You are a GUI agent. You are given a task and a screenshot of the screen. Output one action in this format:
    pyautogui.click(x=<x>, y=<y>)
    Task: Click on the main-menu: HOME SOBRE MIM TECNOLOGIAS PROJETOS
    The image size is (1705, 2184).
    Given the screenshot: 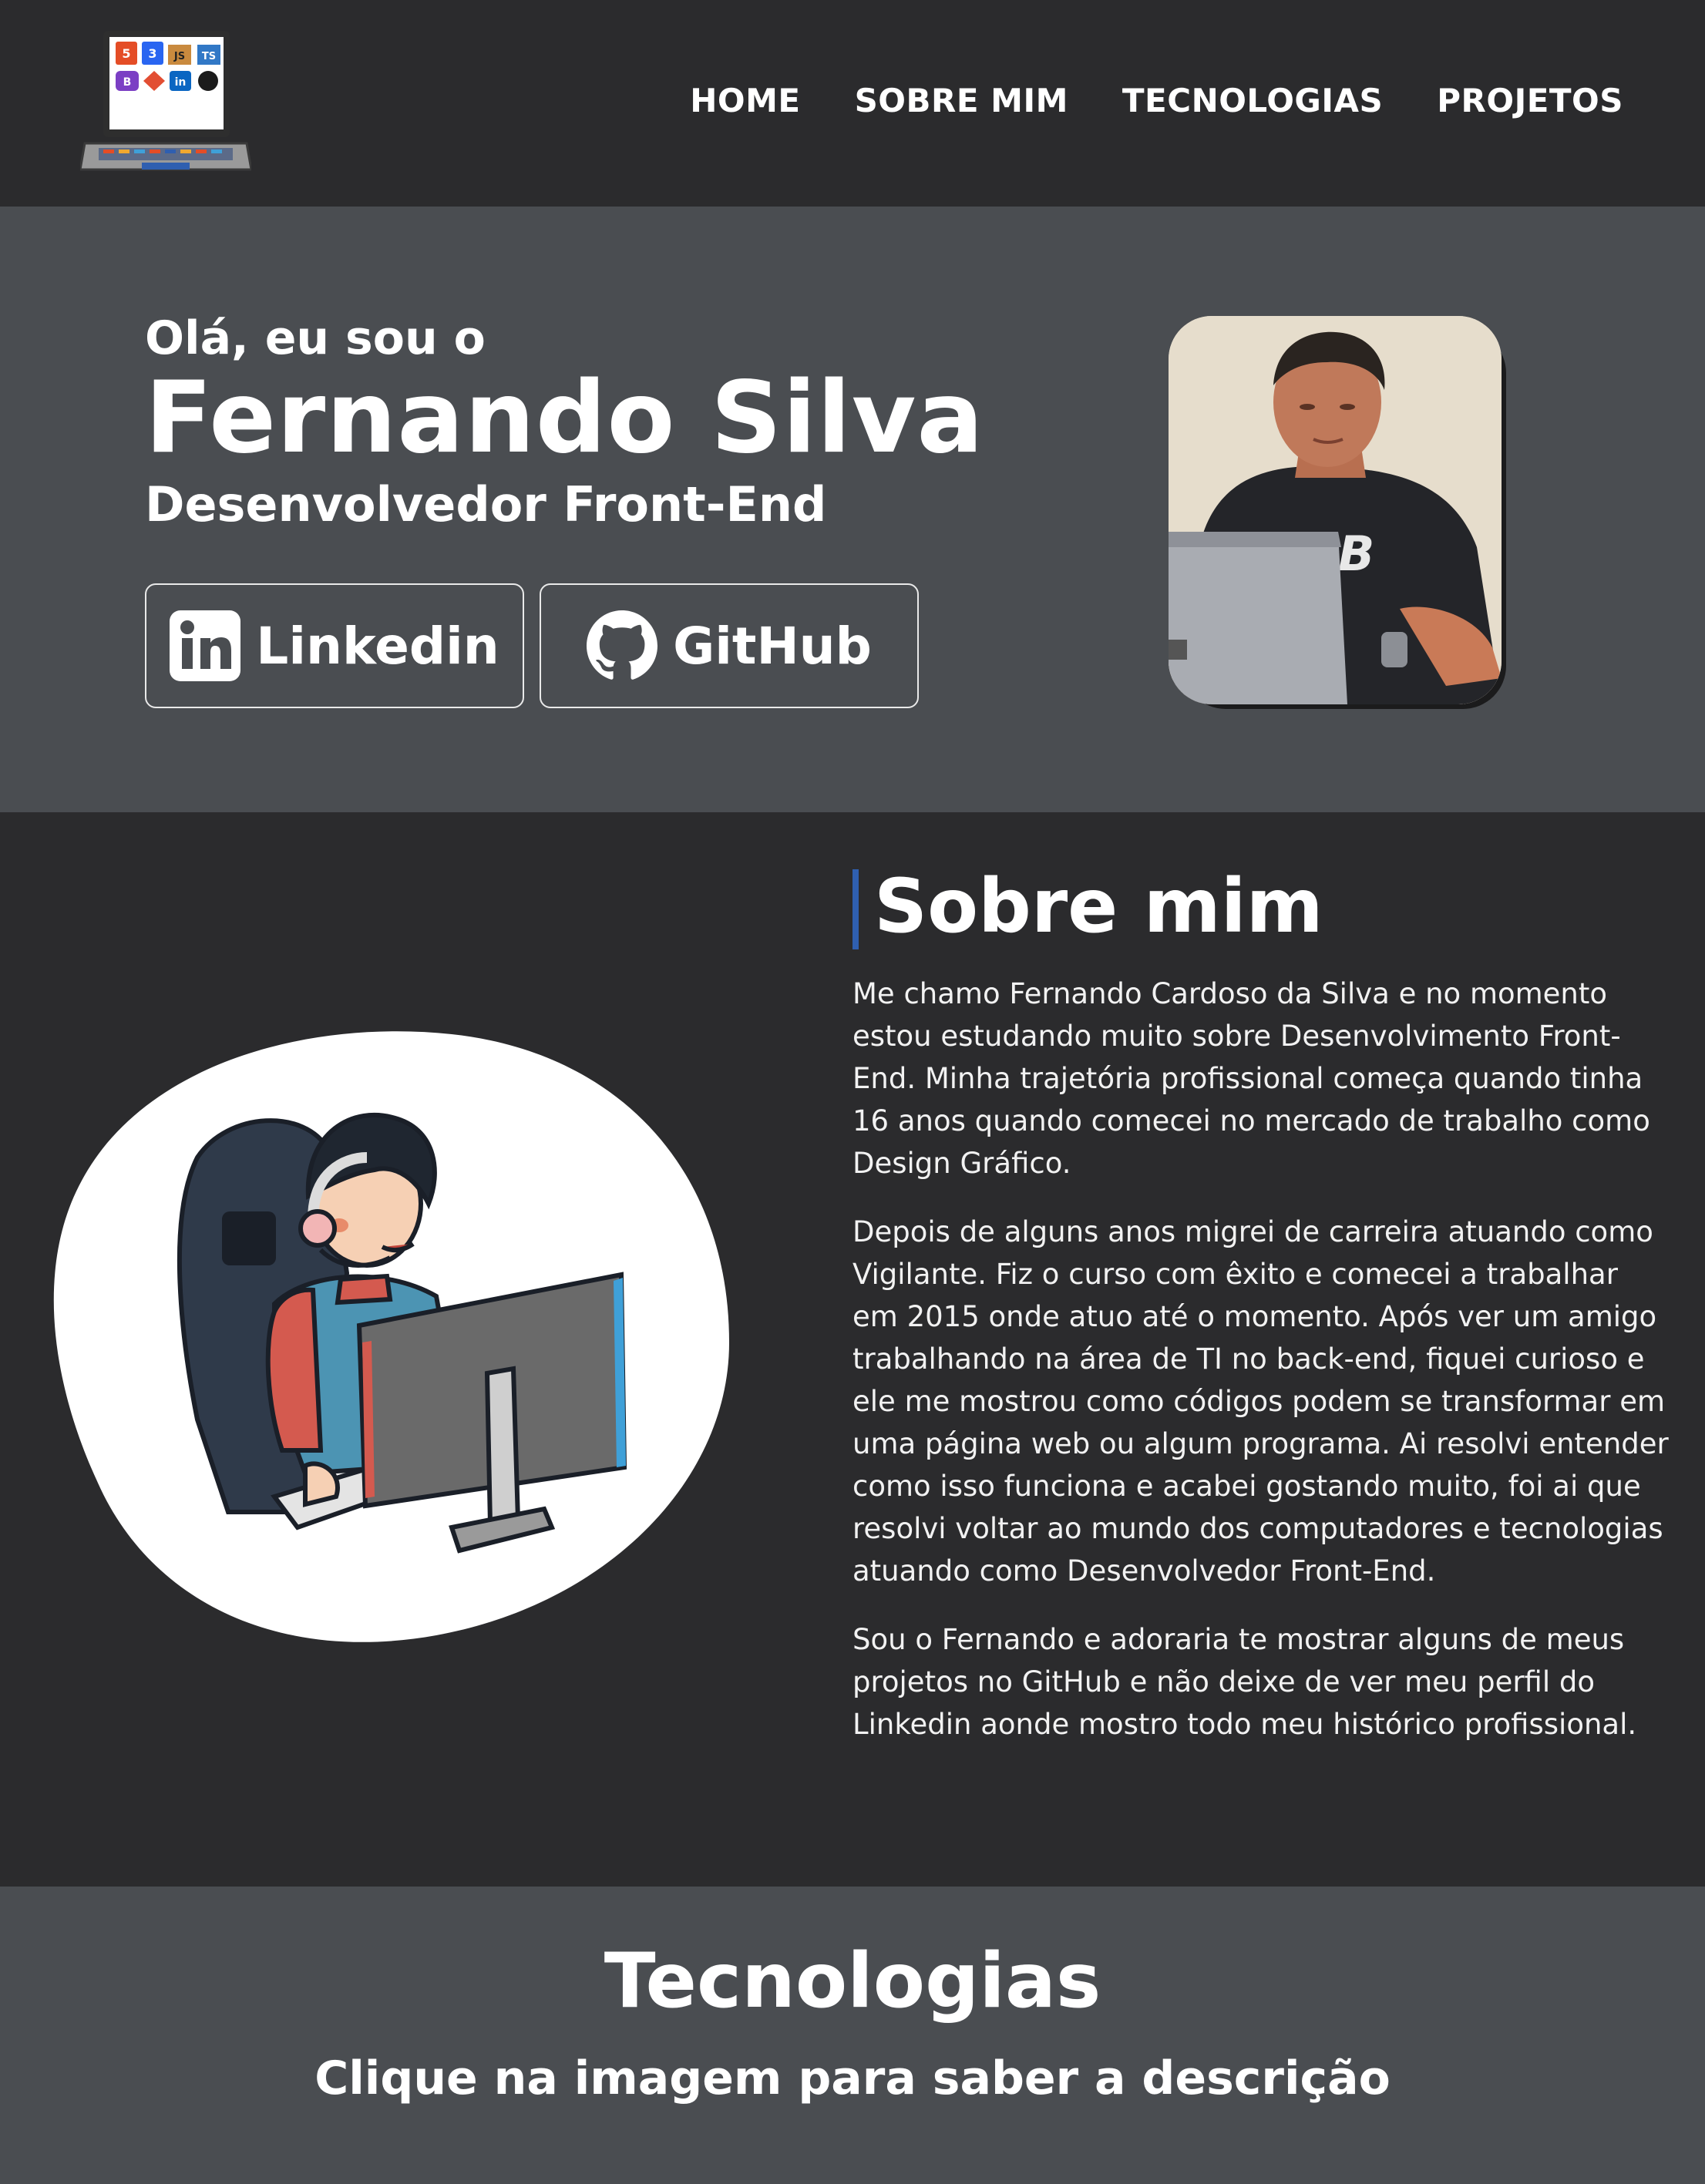 What is the action you would take?
    pyautogui.click(x=1157, y=100)
    